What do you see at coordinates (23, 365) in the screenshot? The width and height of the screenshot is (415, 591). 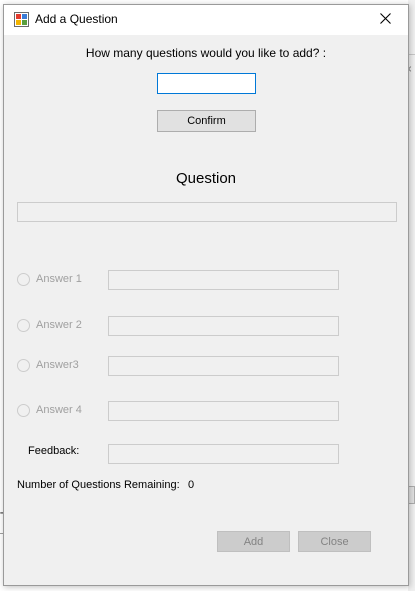 I see `answer-3-radio` at bounding box center [23, 365].